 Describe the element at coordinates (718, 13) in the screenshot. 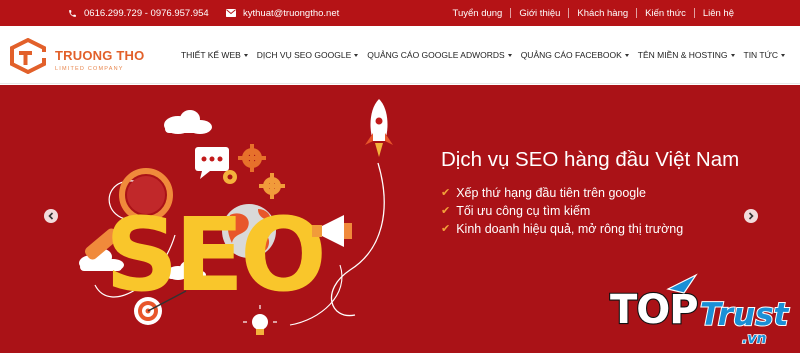

I see `top-link-contact: Liên hệ` at that location.